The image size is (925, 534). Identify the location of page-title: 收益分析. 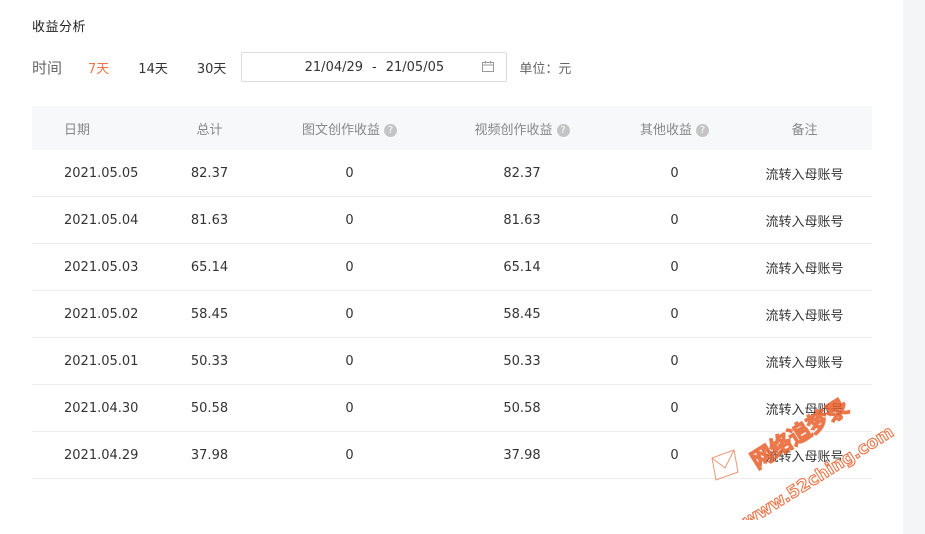
(59, 27).